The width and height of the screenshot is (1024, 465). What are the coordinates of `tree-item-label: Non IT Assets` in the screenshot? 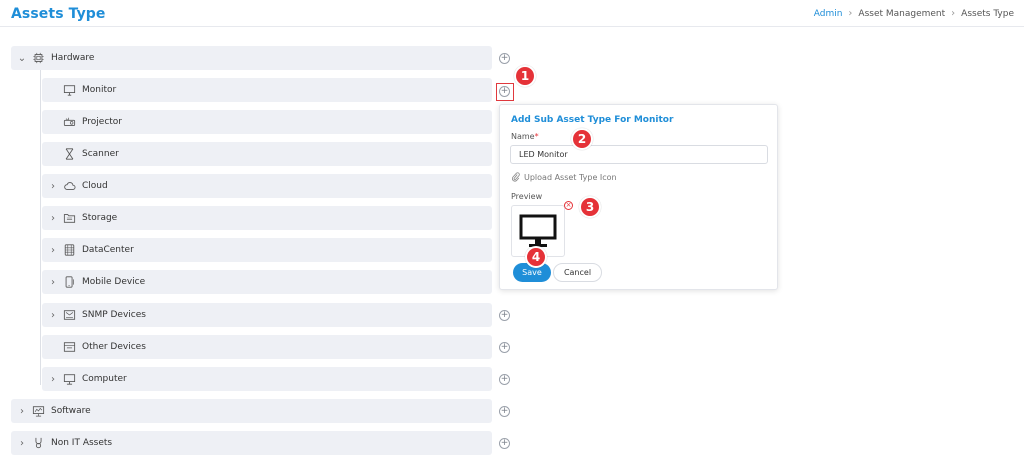 It's located at (82, 443).